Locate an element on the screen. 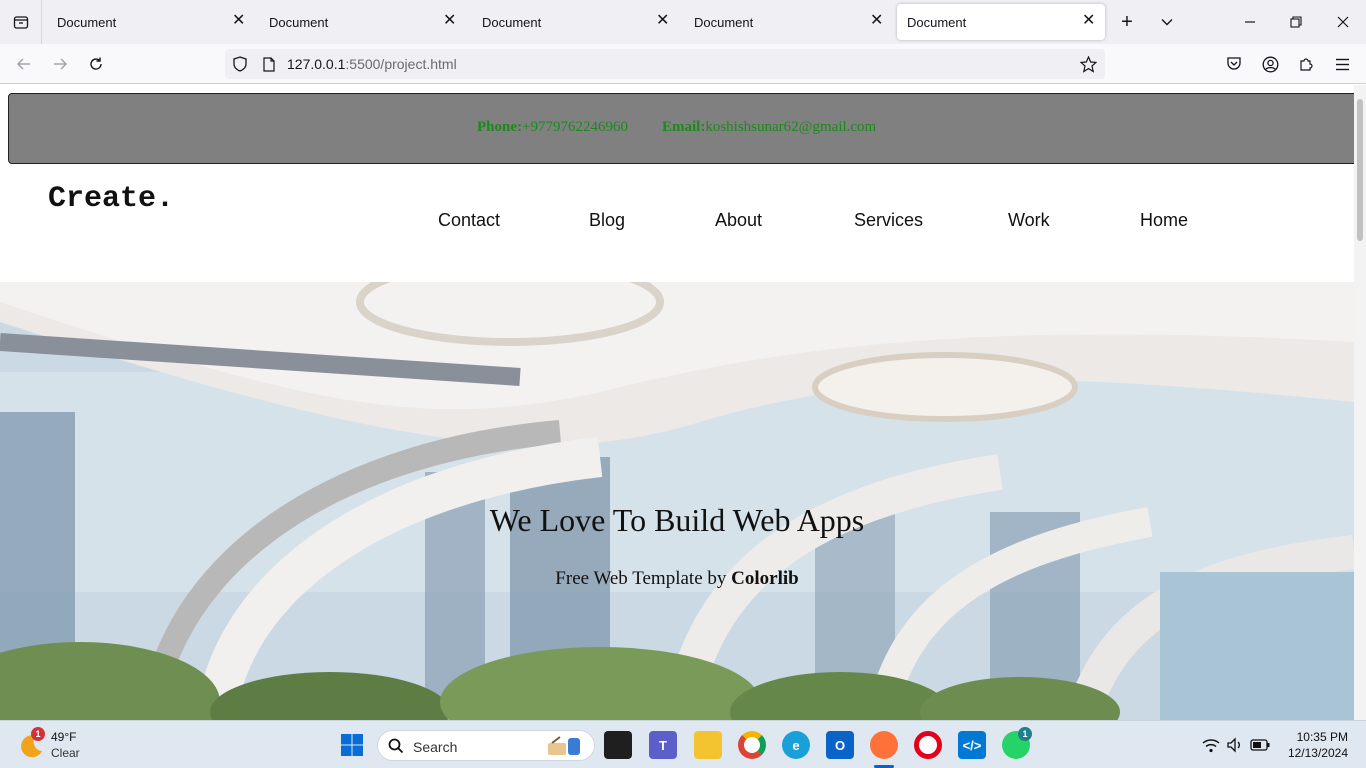 This screenshot has width=1366, height=768. url-text: 127.0.0.1:5500/project.html is located at coordinates (372, 64).